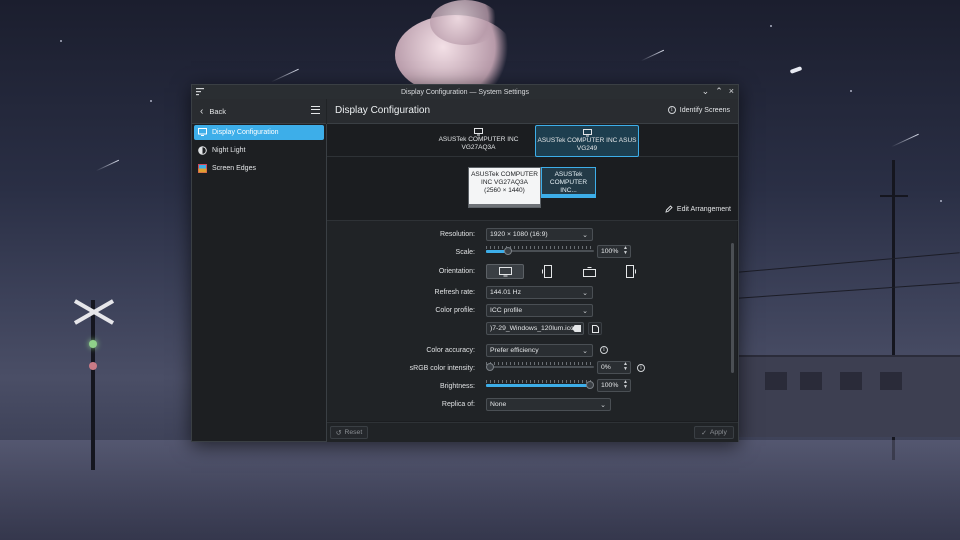  Describe the element at coordinates (539, 350) in the screenshot. I see `color-accuracy-dropdown: Prefer efficiency ⌄` at that location.